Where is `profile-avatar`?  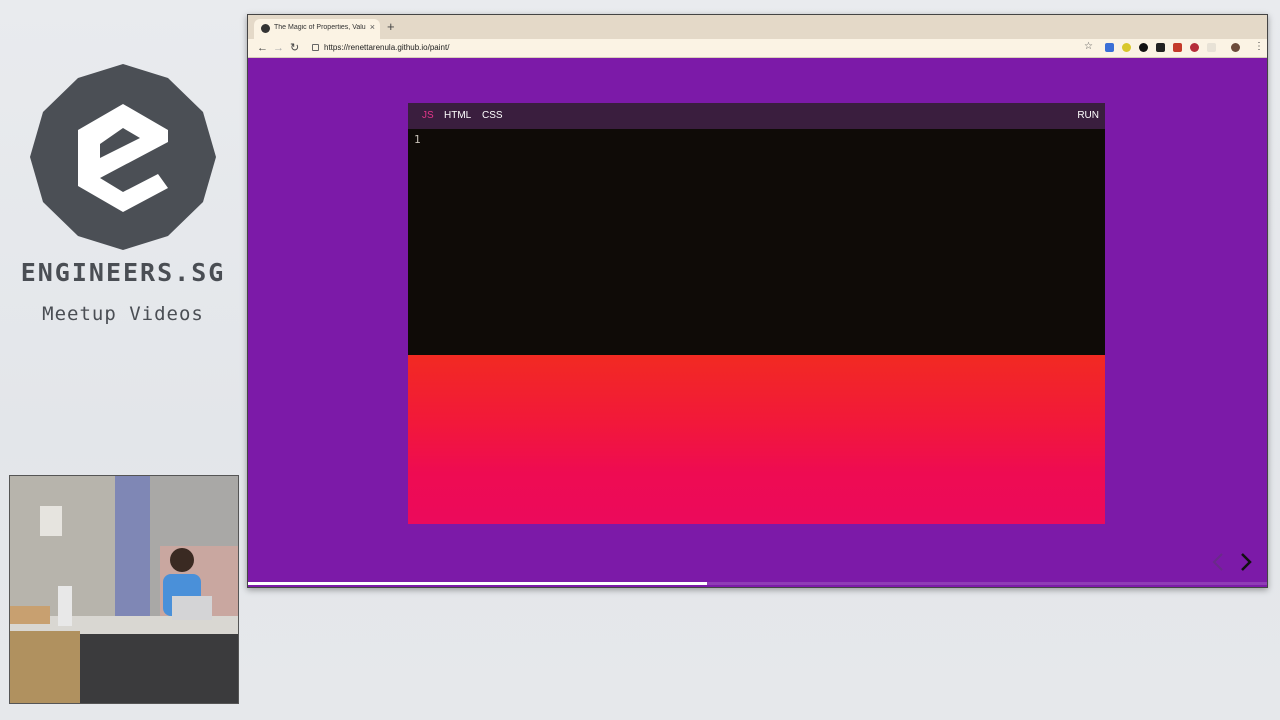 profile-avatar is located at coordinates (1235, 47).